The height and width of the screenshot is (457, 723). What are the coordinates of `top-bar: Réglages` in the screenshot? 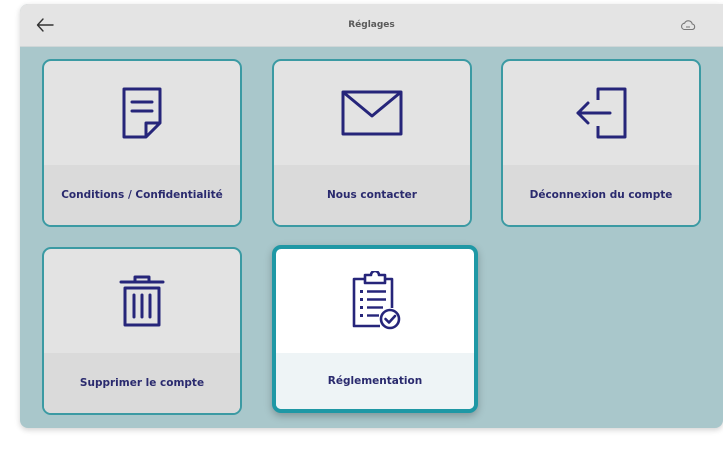 It's located at (371, 25).